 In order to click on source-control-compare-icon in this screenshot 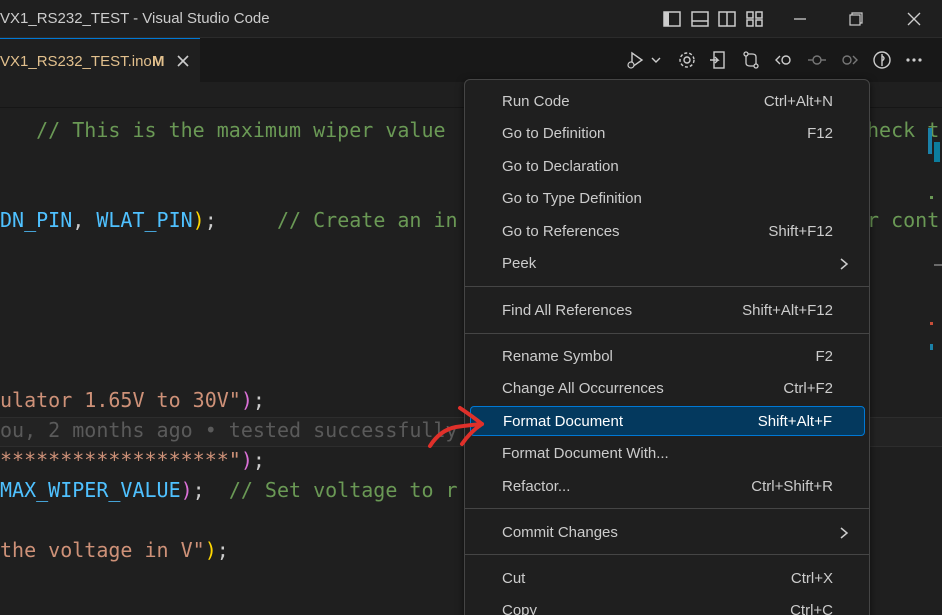, I will do `click(751, 60)`.